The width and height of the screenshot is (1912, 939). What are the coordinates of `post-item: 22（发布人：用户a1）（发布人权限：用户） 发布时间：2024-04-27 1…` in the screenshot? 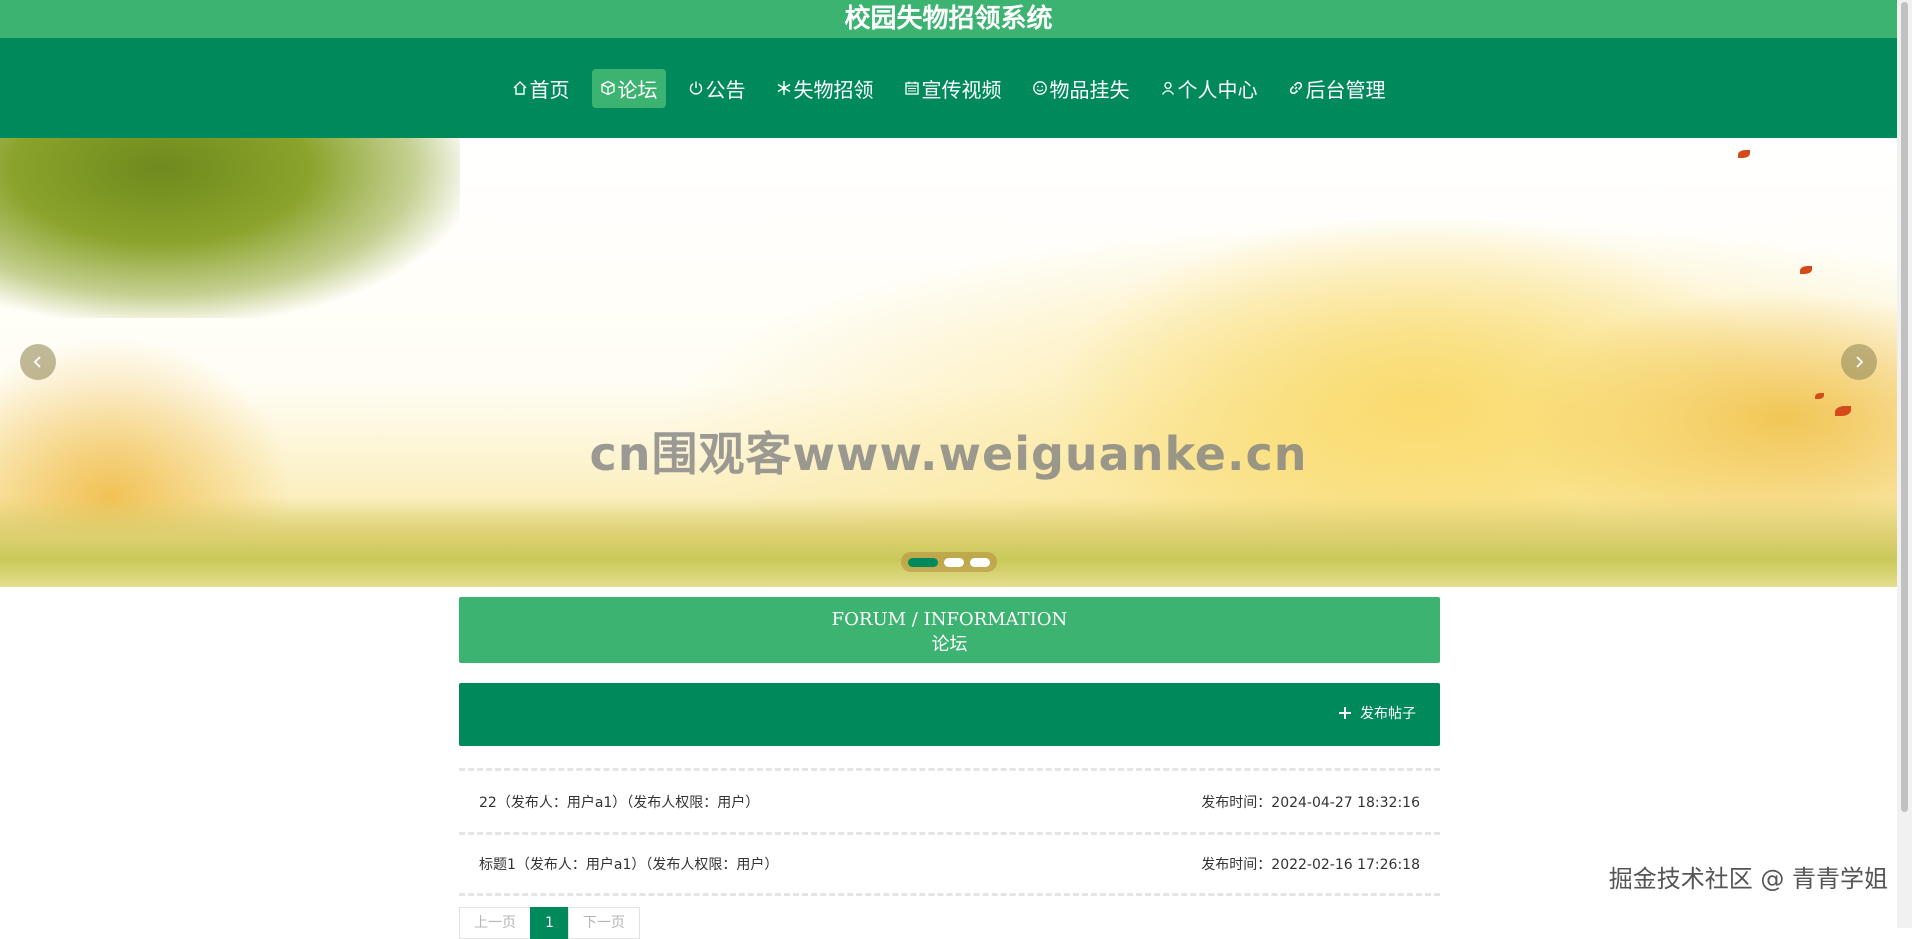 It's located at (949, 800).